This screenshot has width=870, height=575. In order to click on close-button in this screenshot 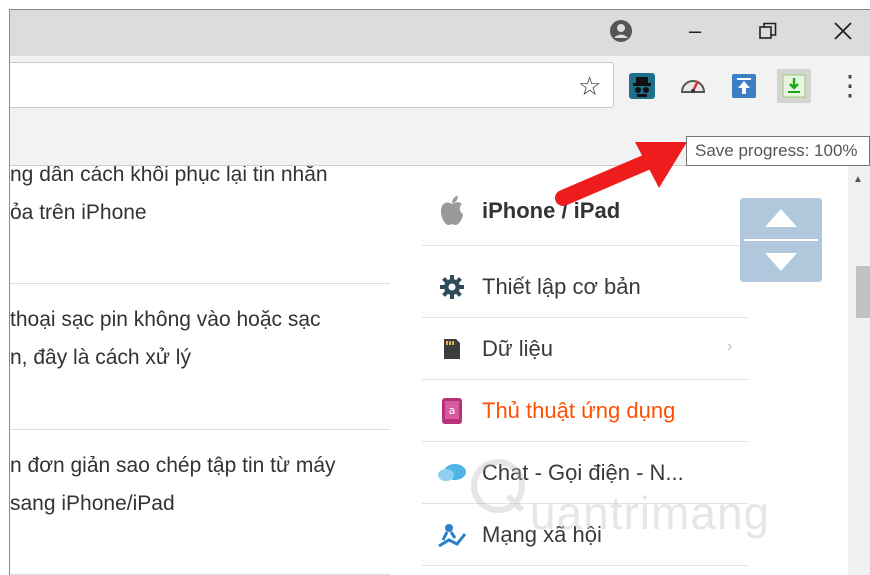, I will do `click(843, 31)`.